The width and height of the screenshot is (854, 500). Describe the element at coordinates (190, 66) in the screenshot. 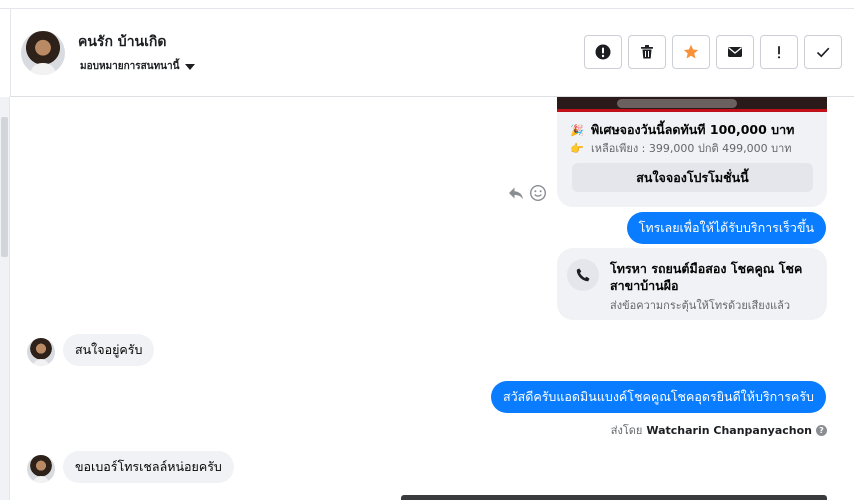

I see `caret-down-icon` at that location.